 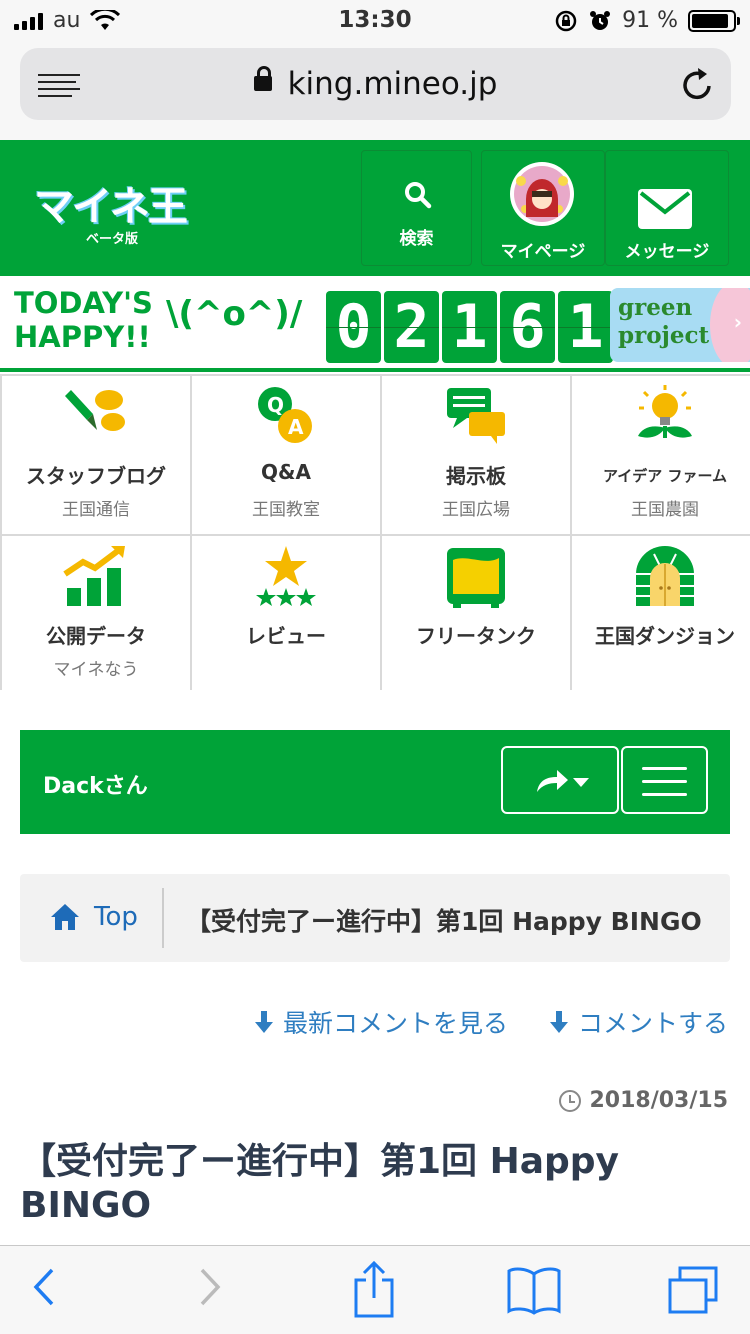 I want to click on address-bar: king.mineo.jp, so click(x=375, y=84).